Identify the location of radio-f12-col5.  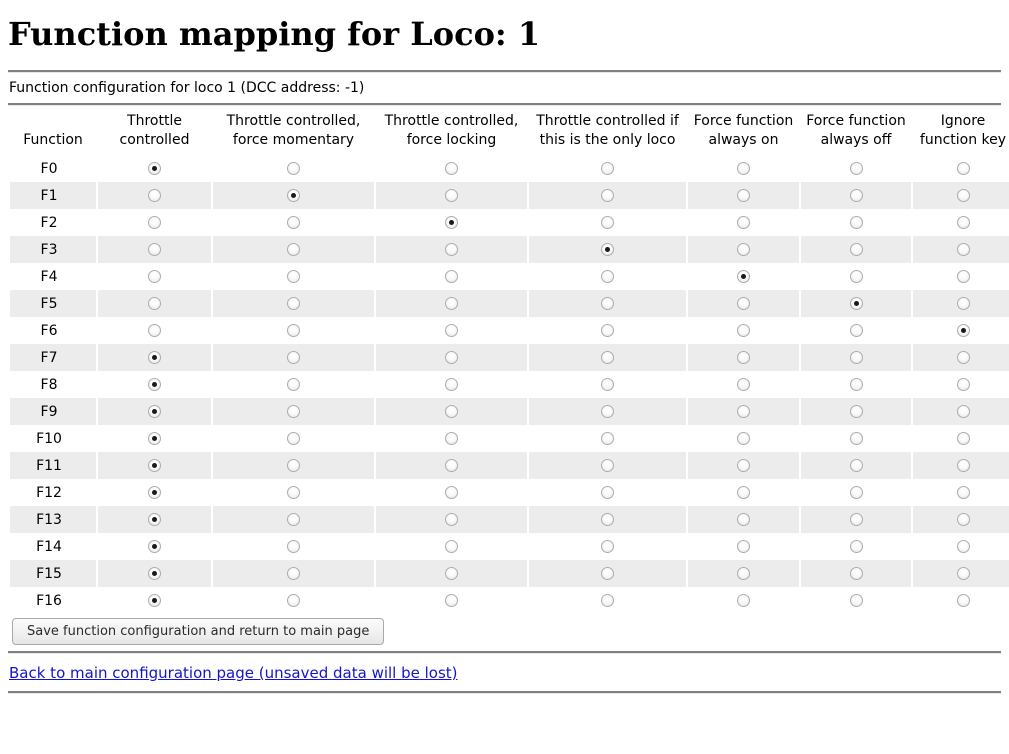
(743, 492).